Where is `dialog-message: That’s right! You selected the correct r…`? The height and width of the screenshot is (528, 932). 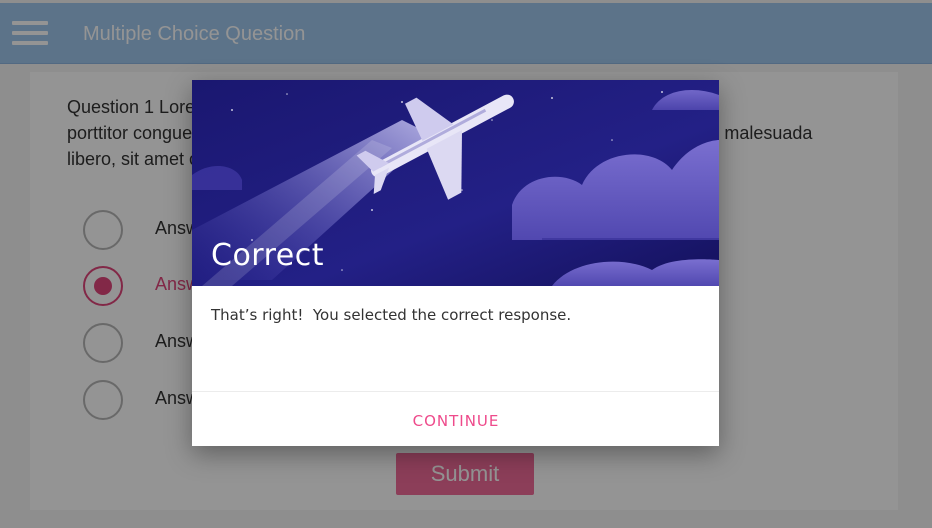
dialog-message: That’s right! You selected the correct r… is located at coordinates (391, 315).